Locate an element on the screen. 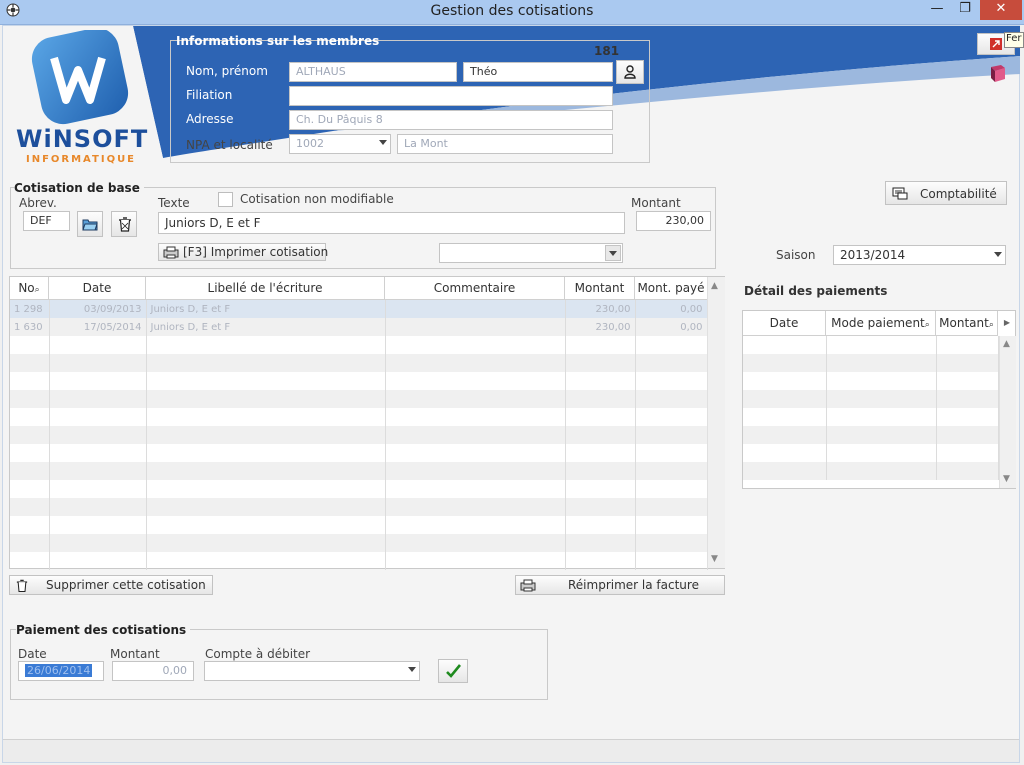  help-book-button is located at coordinates (998, 74).